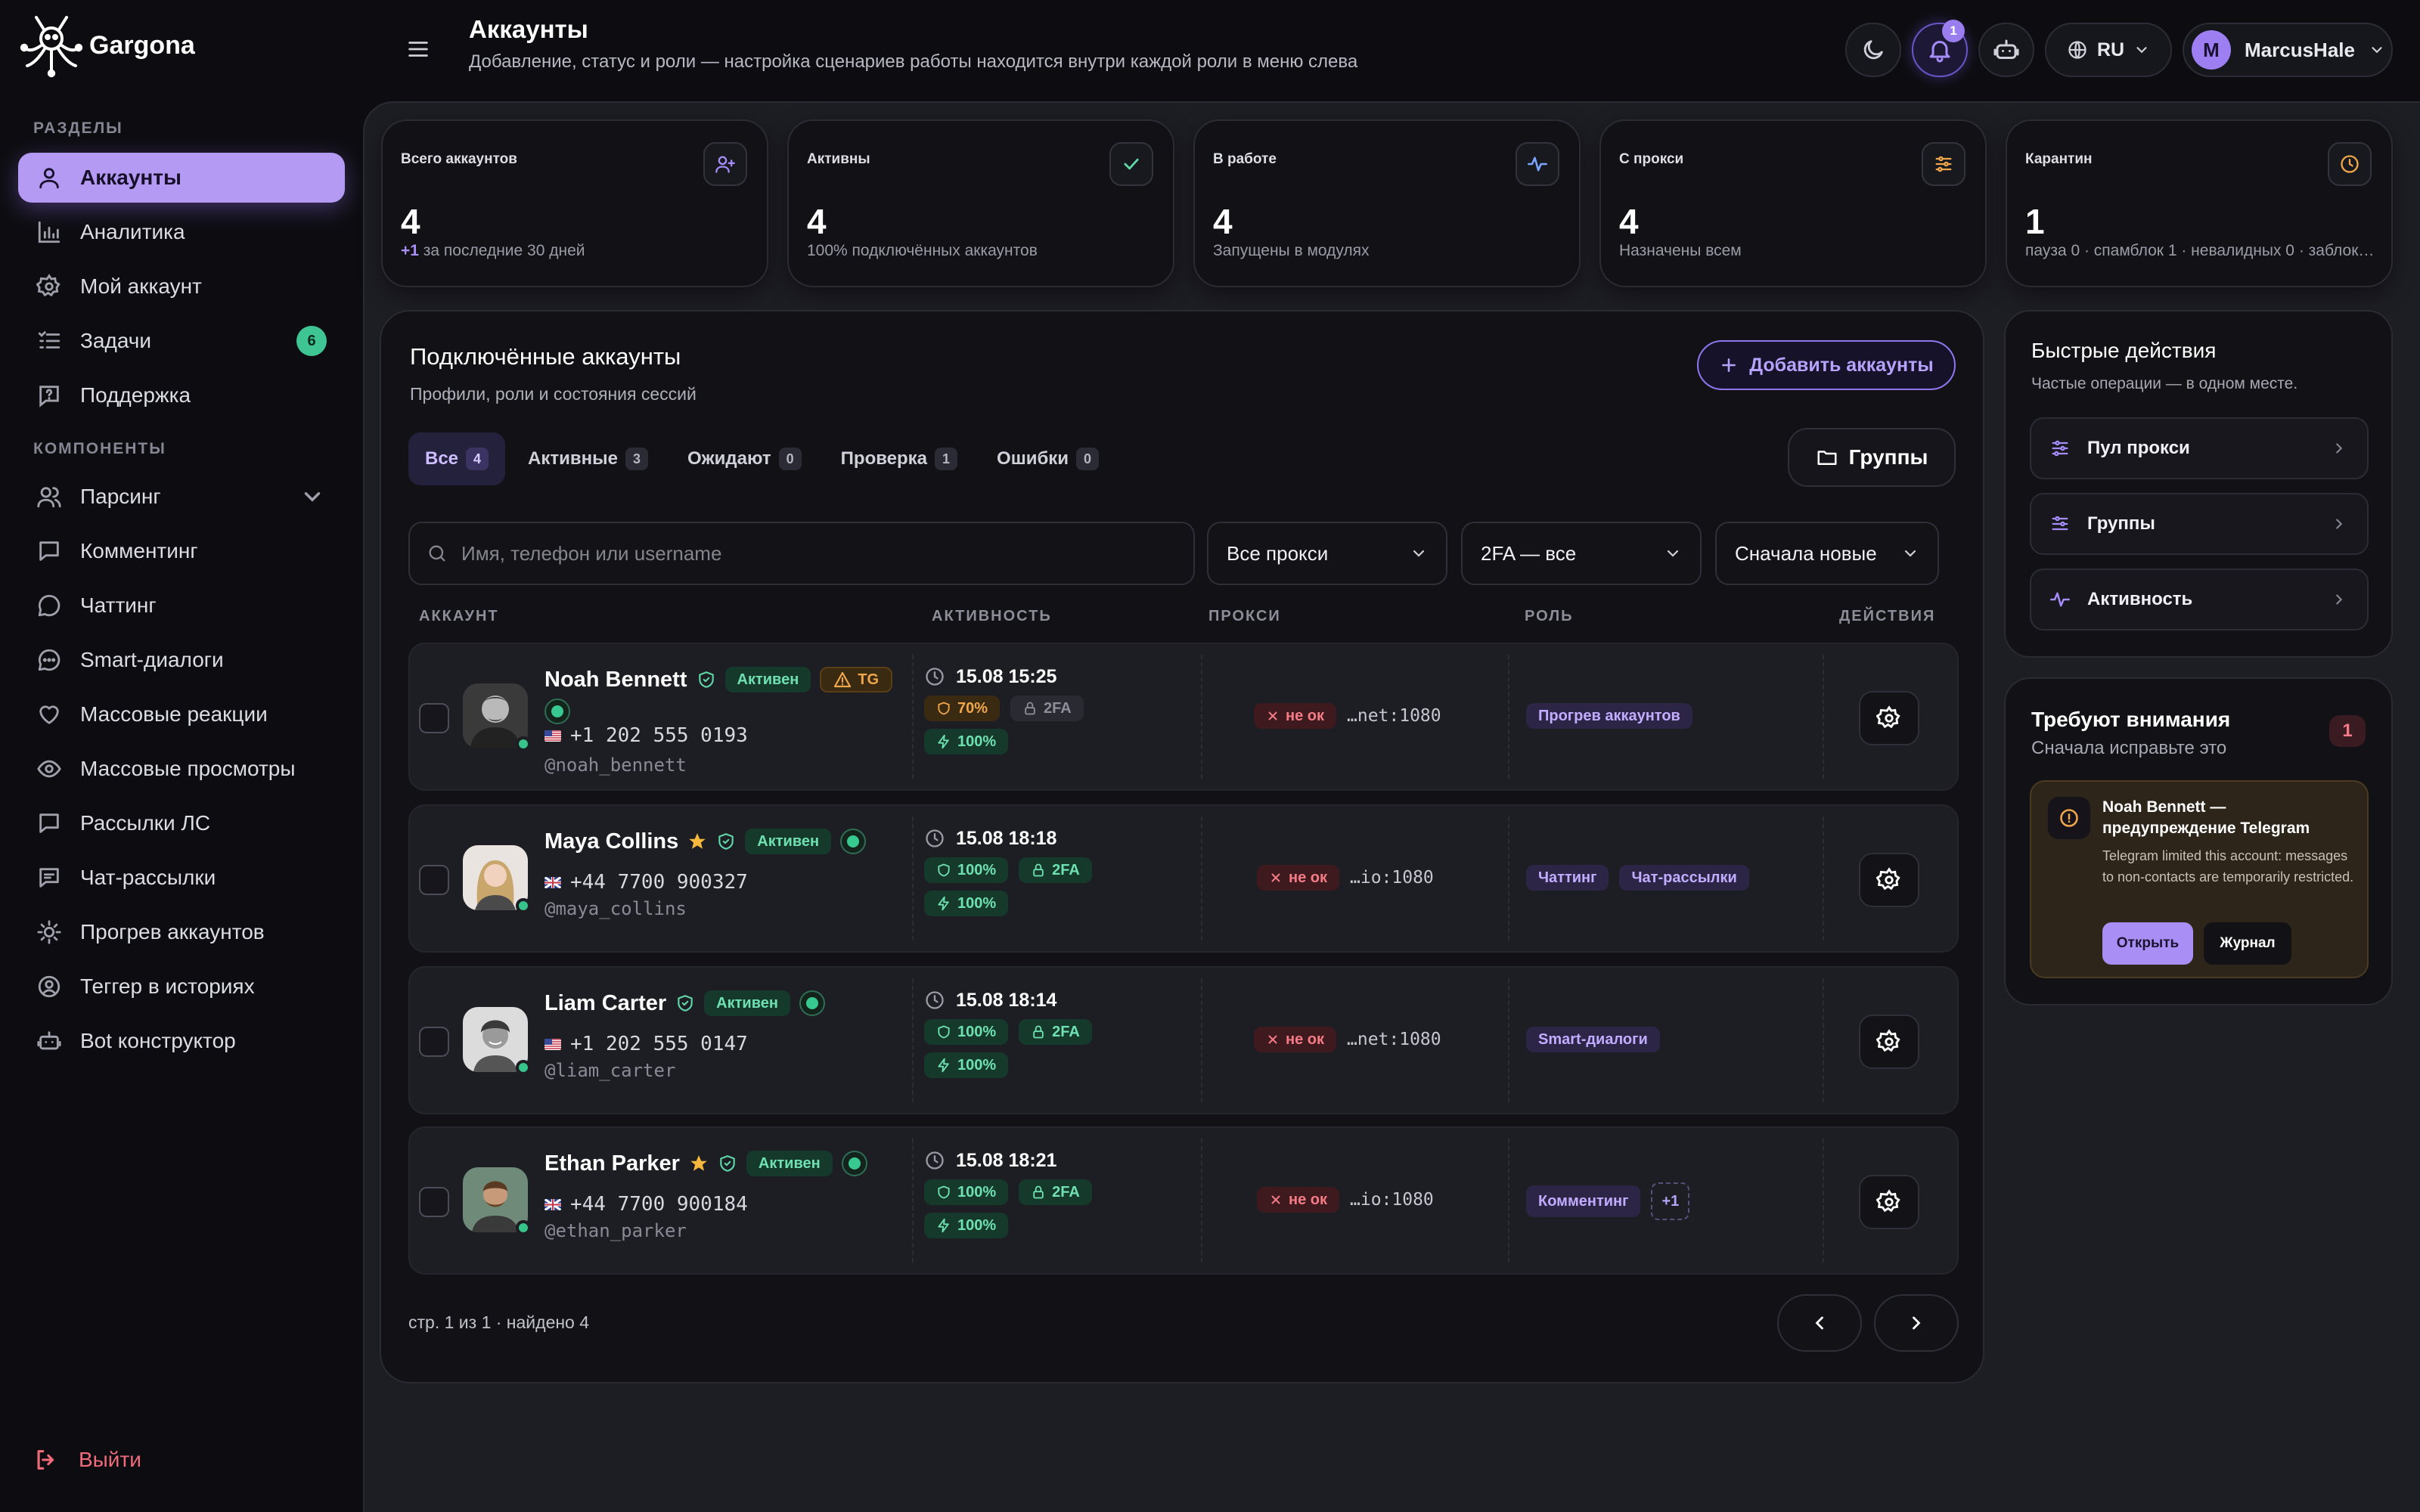 The height and width of the screenshot is (1512, 2420). What do you see at coordinates (1055, 1192) in the screenshot?
I see `twofa-badge: 2FA` at bounding box center [1055, 1192].